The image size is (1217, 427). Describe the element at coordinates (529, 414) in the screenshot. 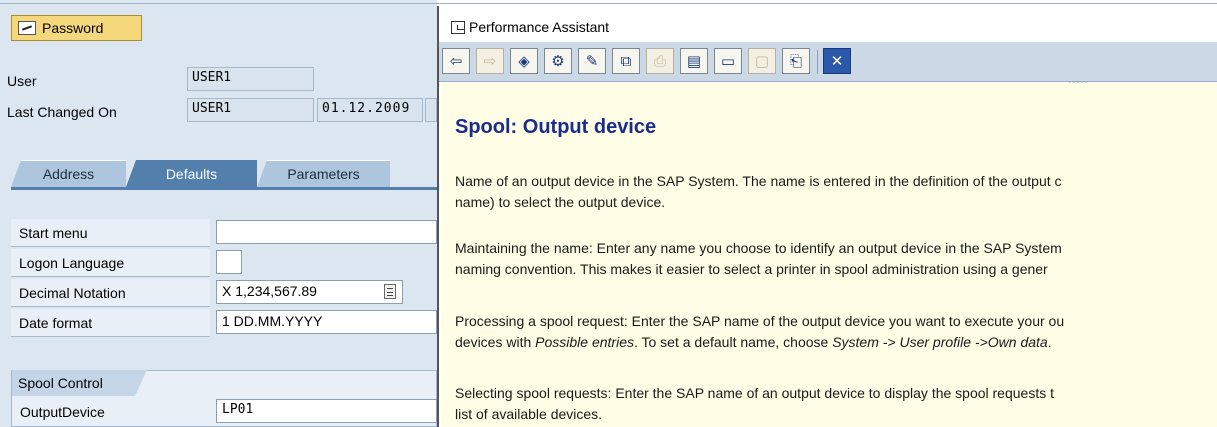

I see `help-text-line: list of available devices.` at that location.